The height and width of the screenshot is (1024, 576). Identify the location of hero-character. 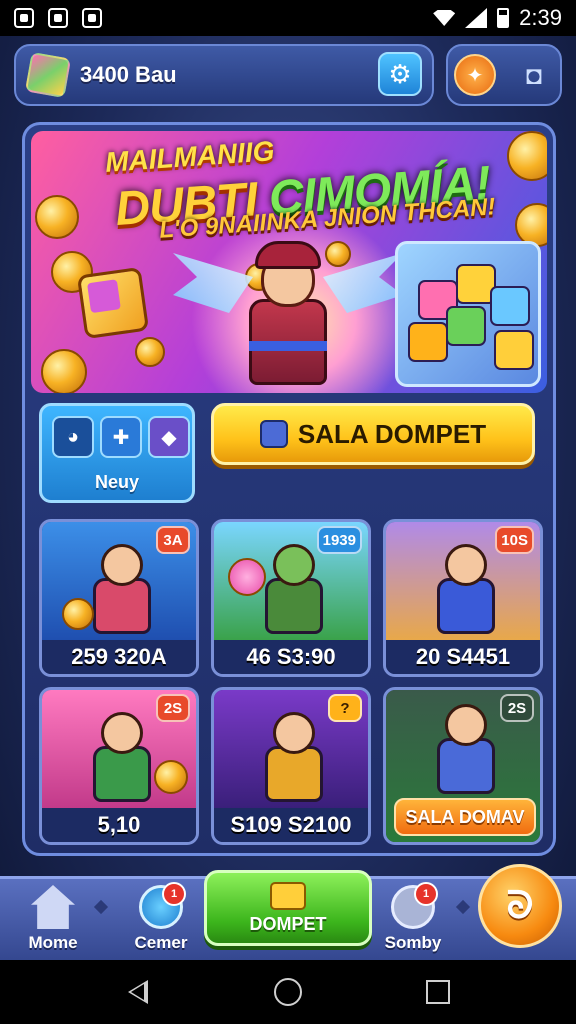
(286, 316).